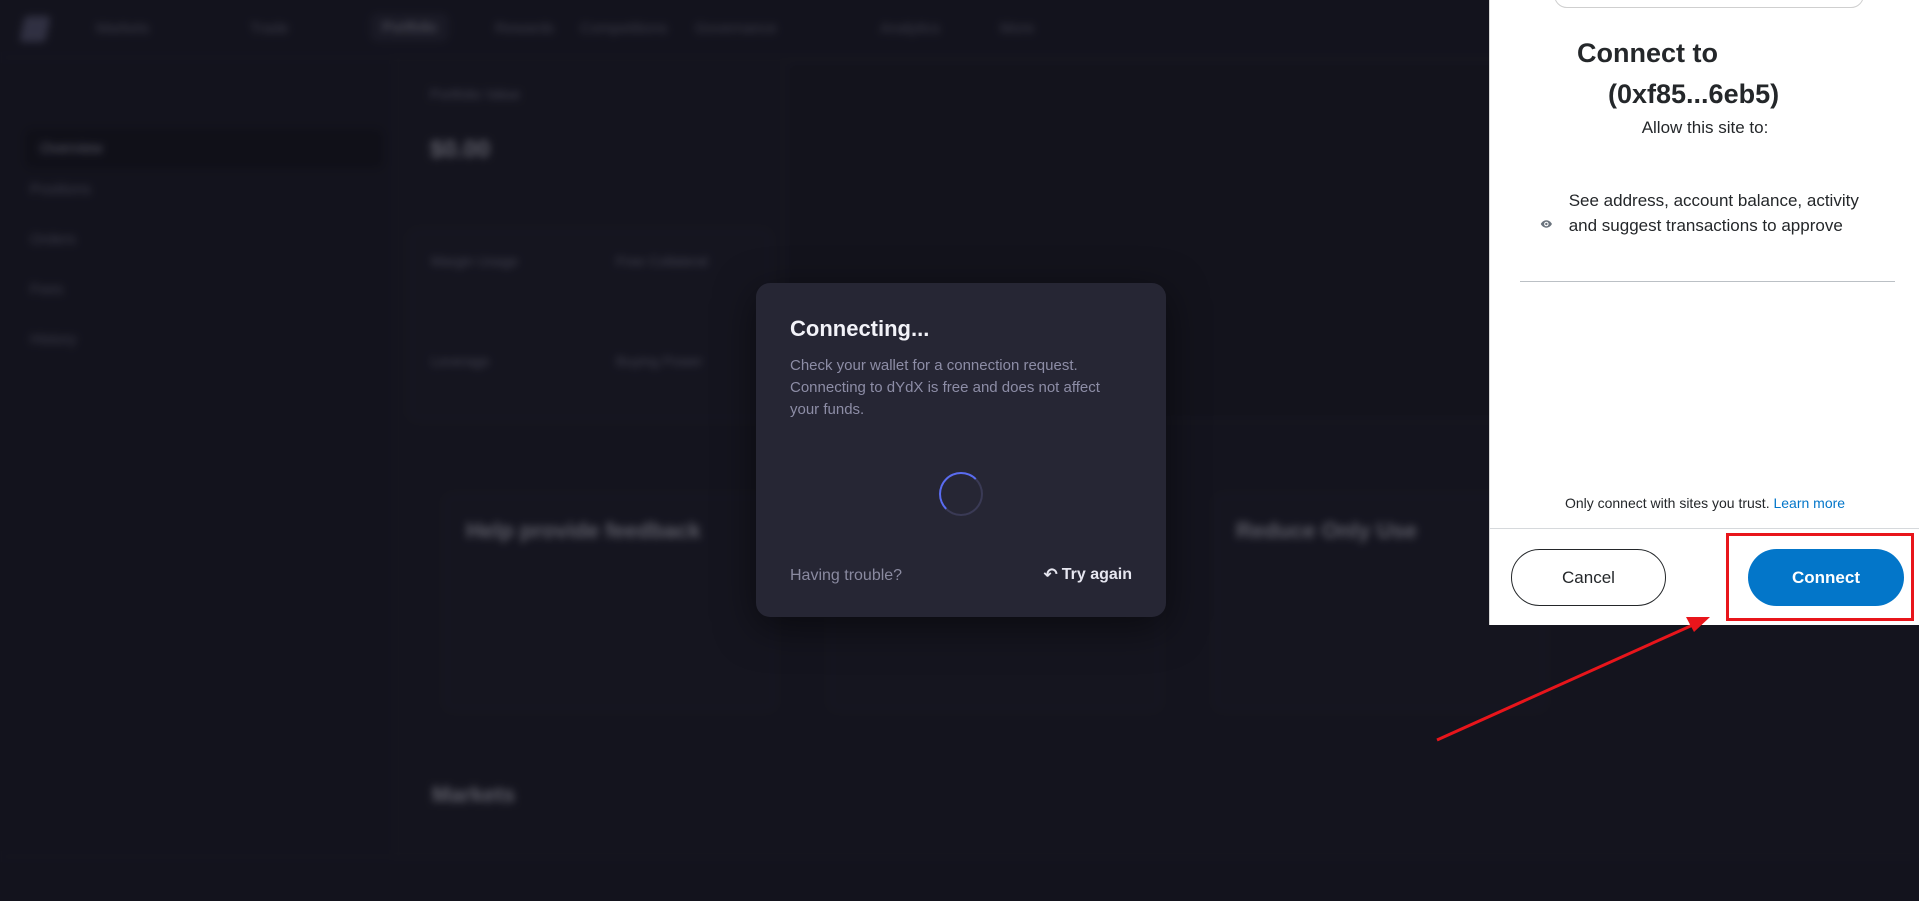 The image size is (1919, 901). What do you see at coordinates (1704, 528) in the screenshot?
I see `footer-divider` at bounding box center [1704, 528].